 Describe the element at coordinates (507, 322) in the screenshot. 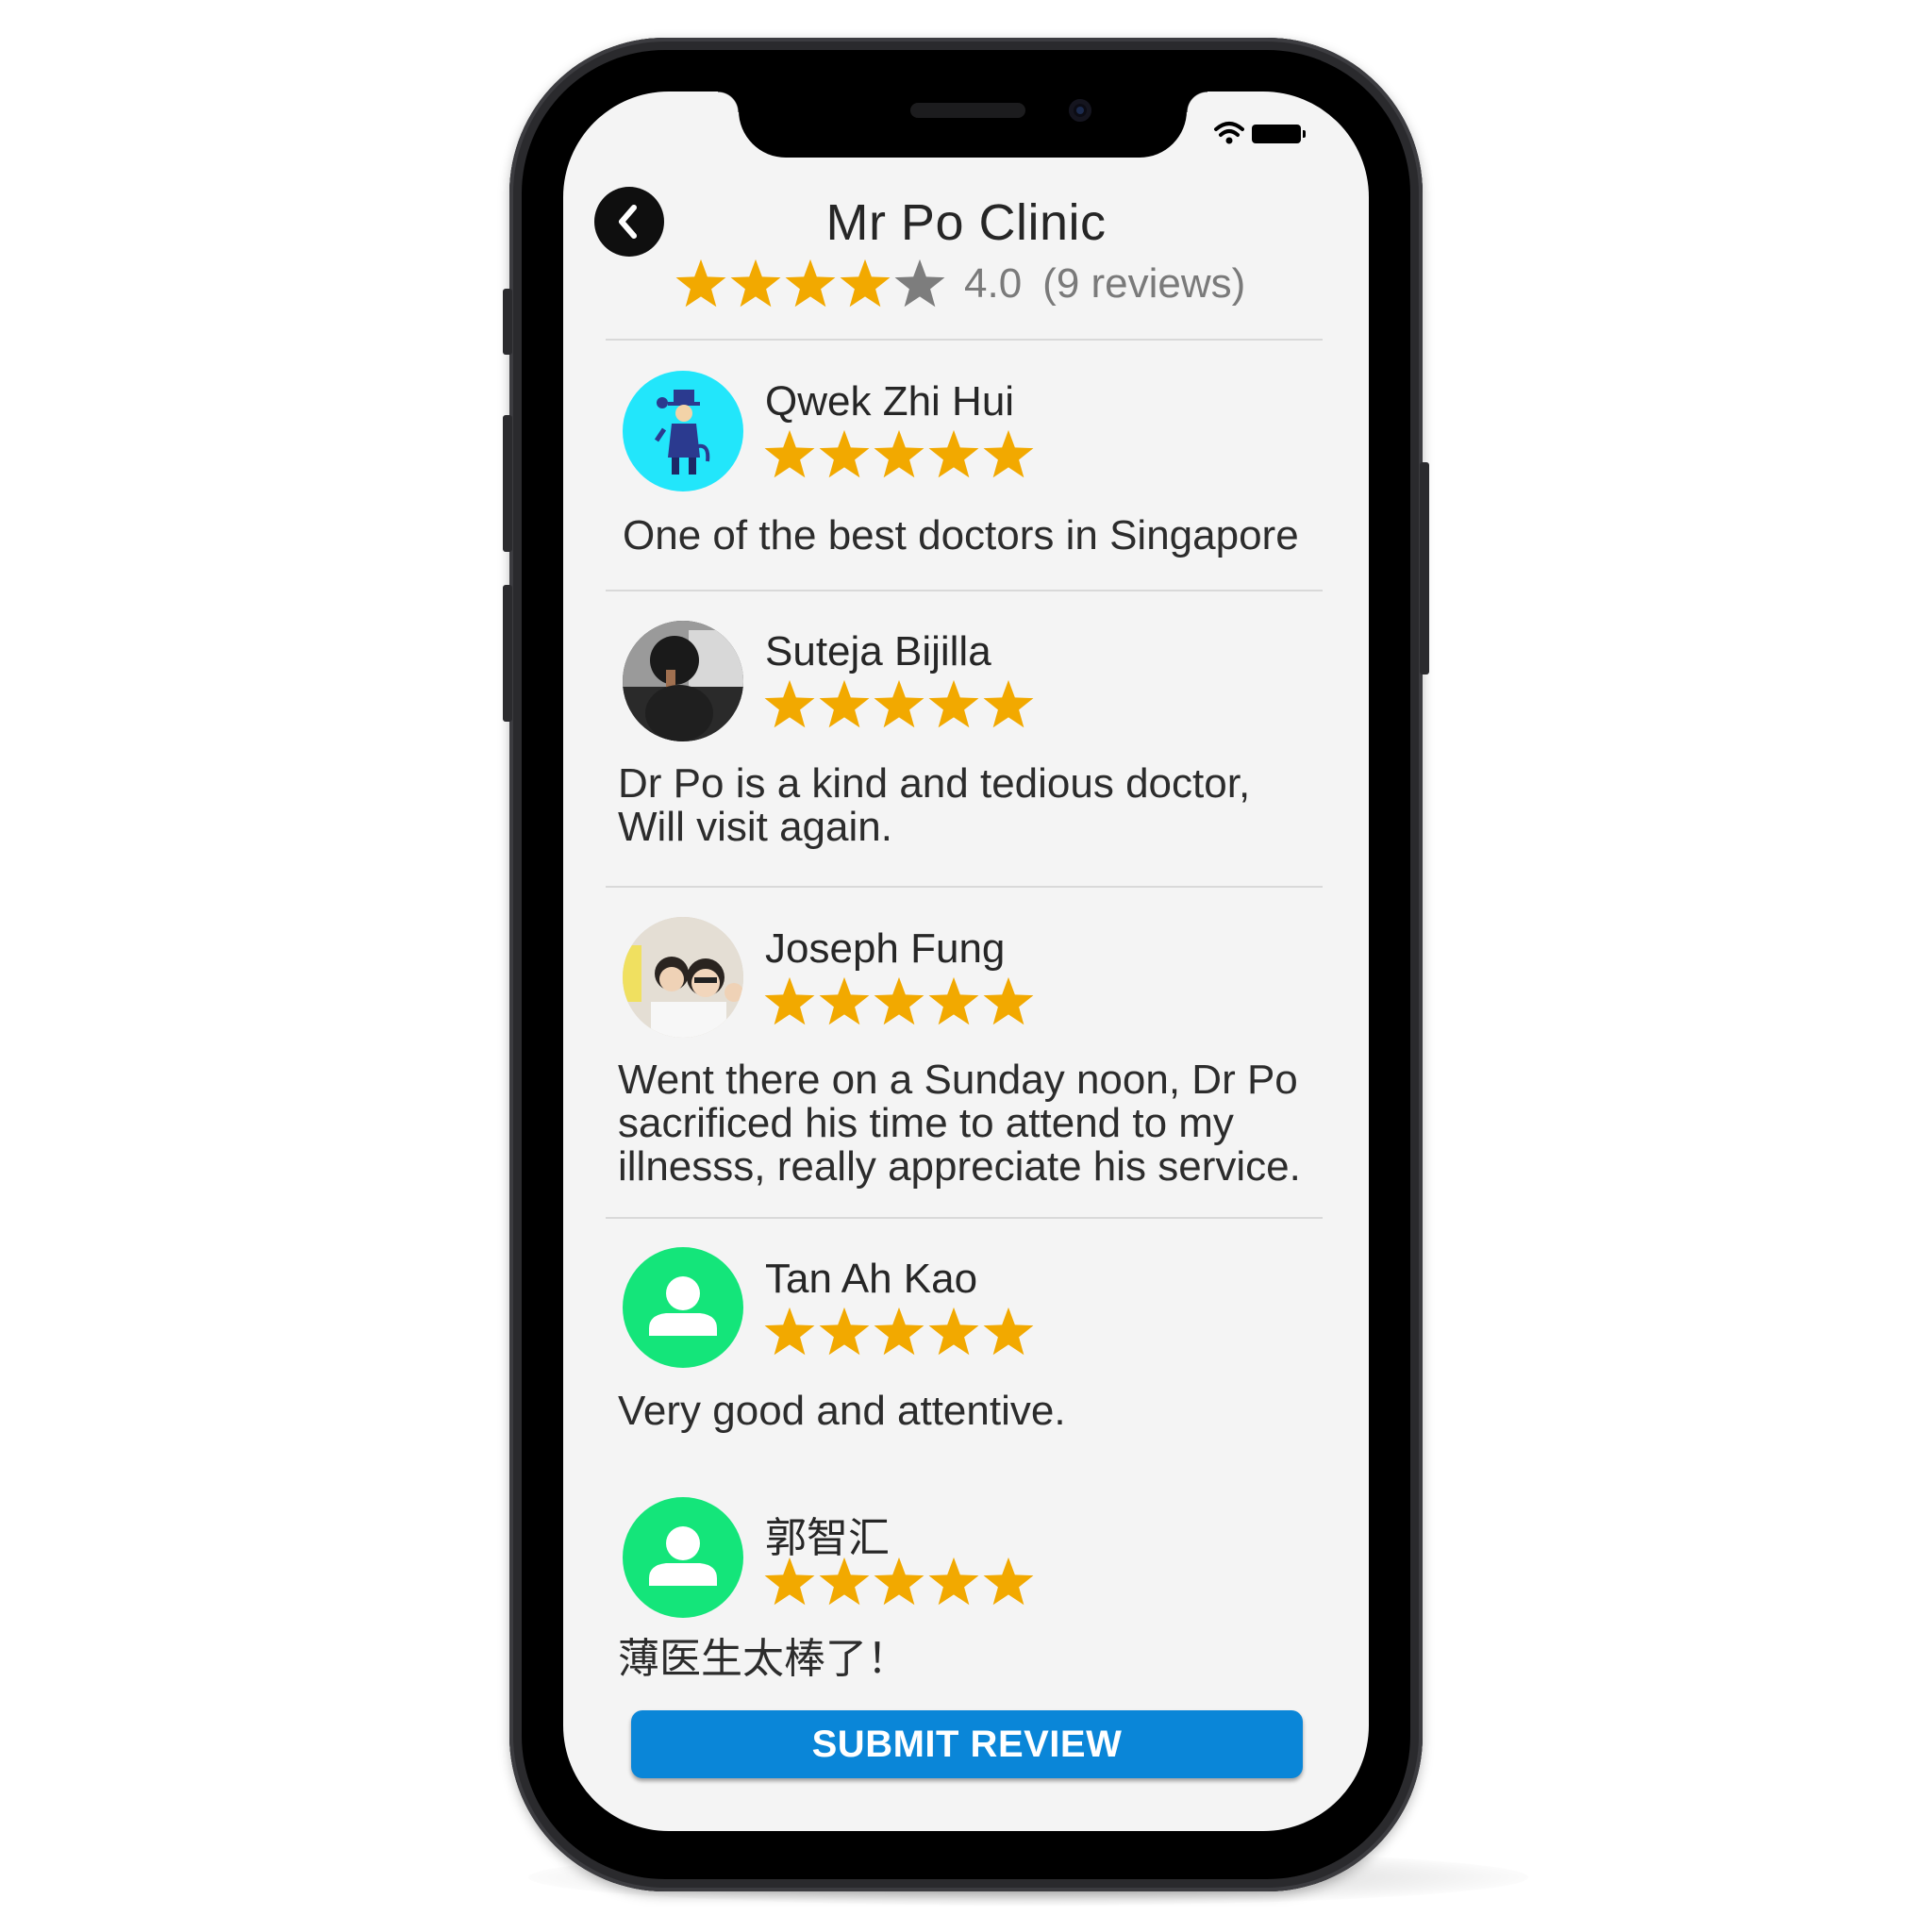

I see `mute-switch` at that location.